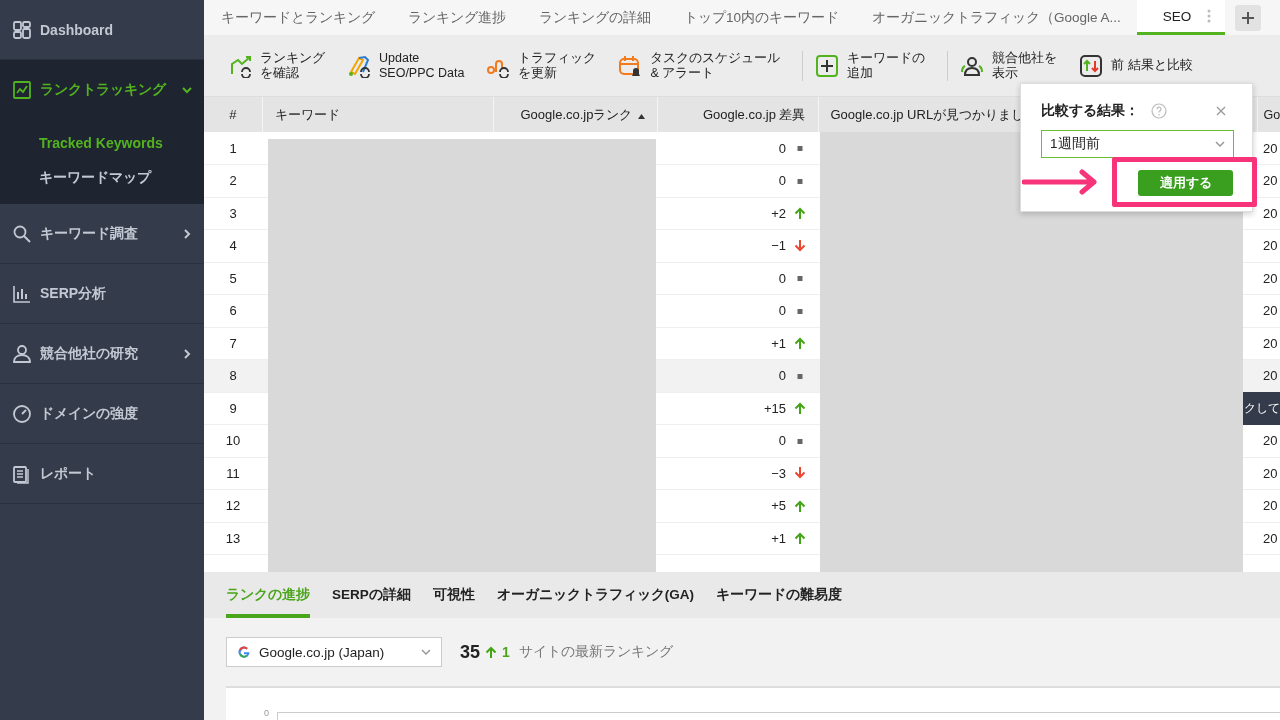 This screenshot has width=1280, height=720. I want to click on row-number: 1, so click(233, 148).